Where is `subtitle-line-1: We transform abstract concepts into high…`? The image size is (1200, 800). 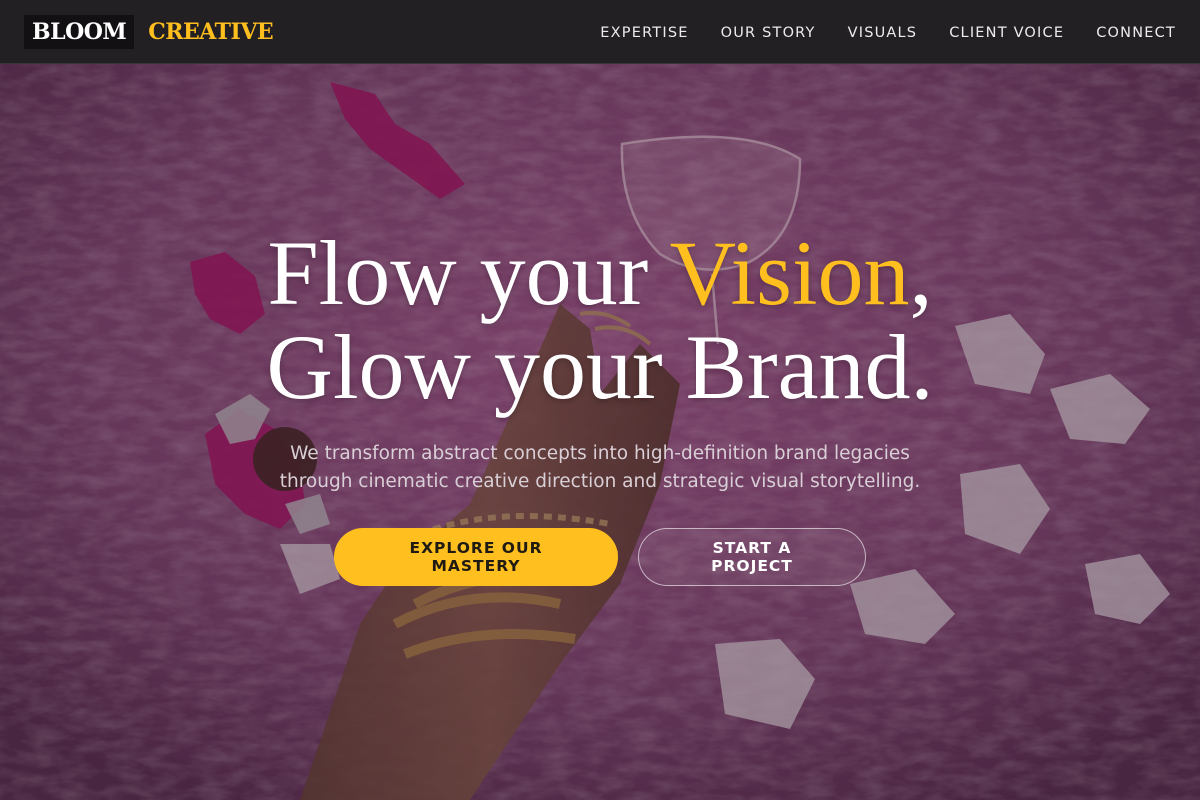 subtitle-line-1: We transform abstract concepts into high… is located at coordinates (600, 453).